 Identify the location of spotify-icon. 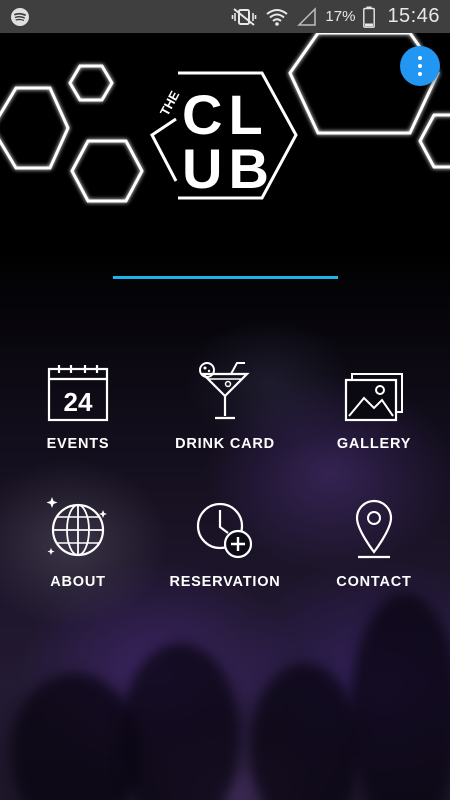
(20, 17).